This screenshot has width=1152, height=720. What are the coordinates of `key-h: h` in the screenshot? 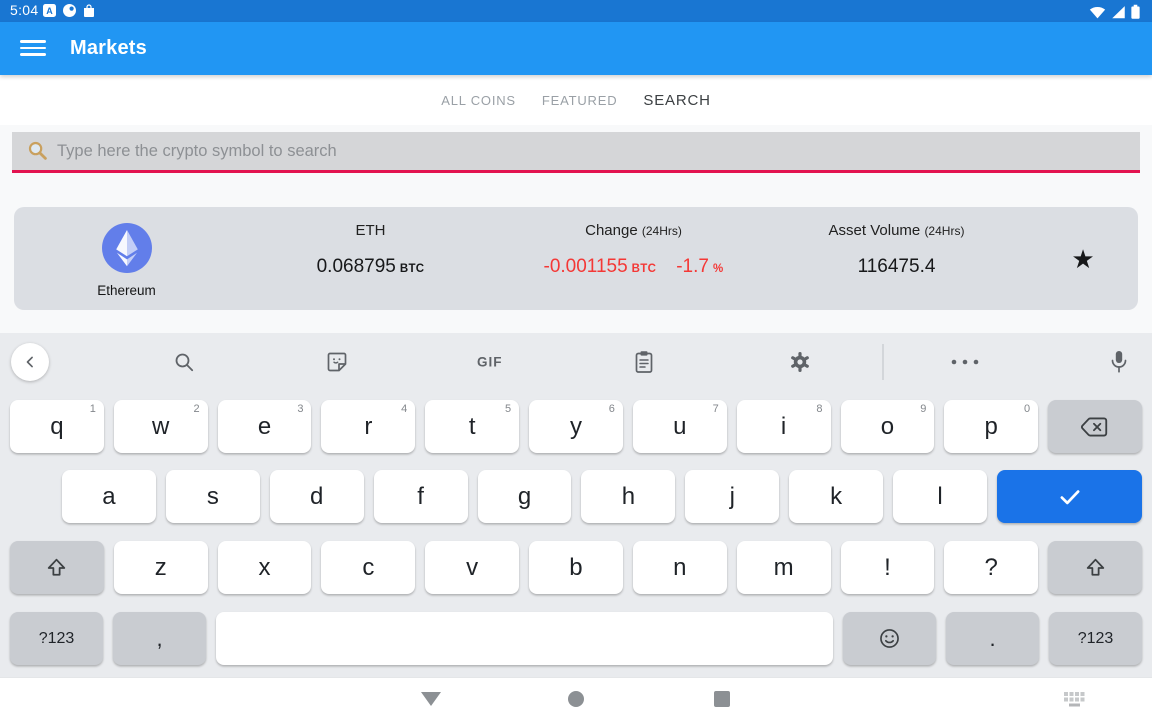 It's located at (628, 496).